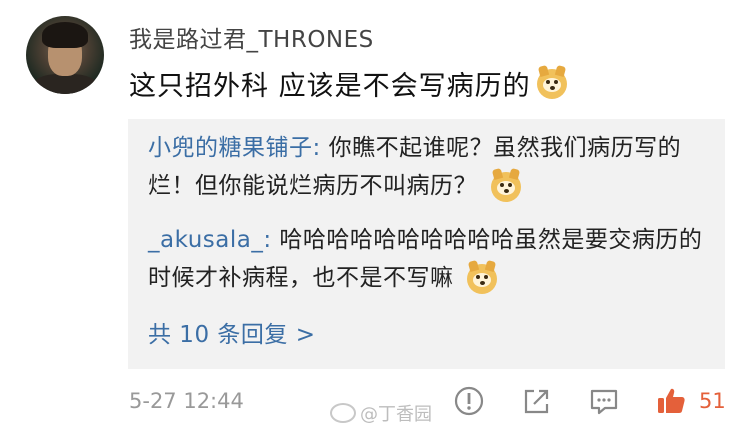 This screenshot has height=434, width=750. Describe the element at coordinates (604, 401) in the screenshot. I see `comment-icon` at that location.